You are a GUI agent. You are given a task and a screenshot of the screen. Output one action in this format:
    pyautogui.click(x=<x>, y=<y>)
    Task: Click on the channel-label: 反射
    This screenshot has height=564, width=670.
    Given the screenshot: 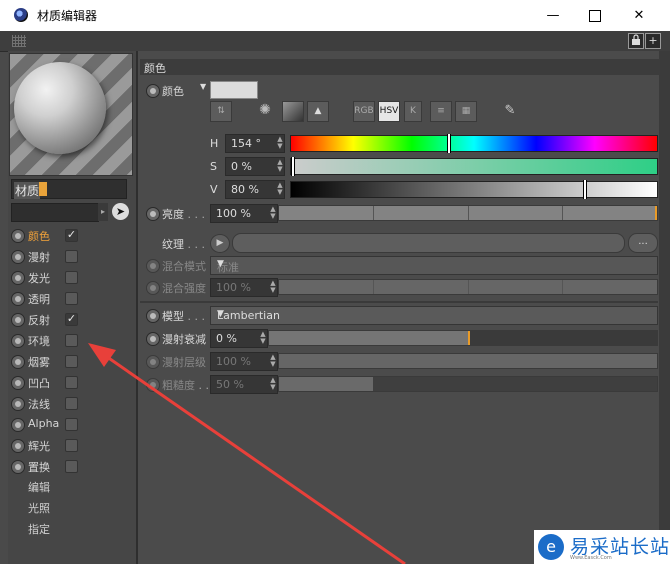 What is the action you would take?
    pyautogui.click(x=39, y=320)
    